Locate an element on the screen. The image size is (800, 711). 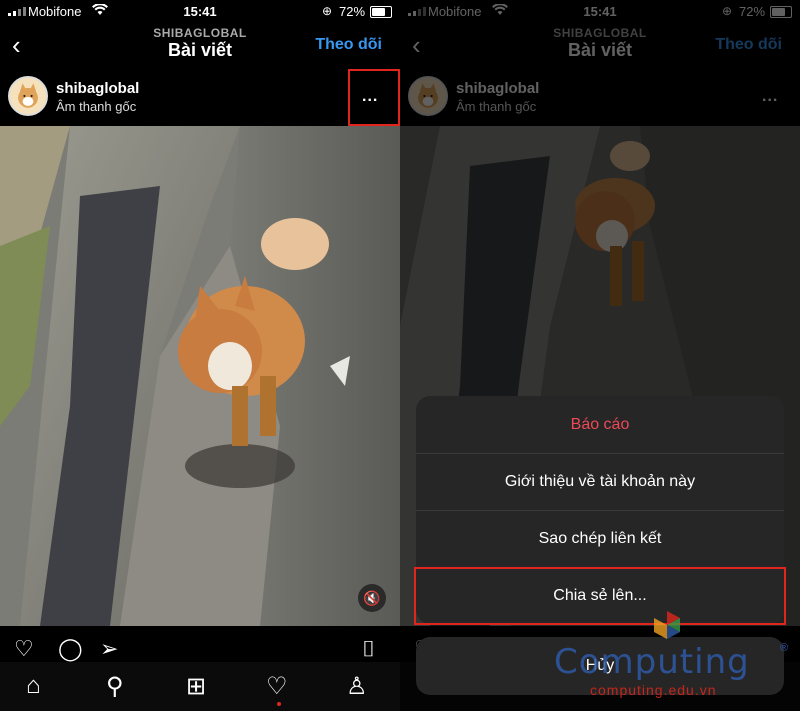
home-icon: ⌂ is located at coordinates (33, 686).